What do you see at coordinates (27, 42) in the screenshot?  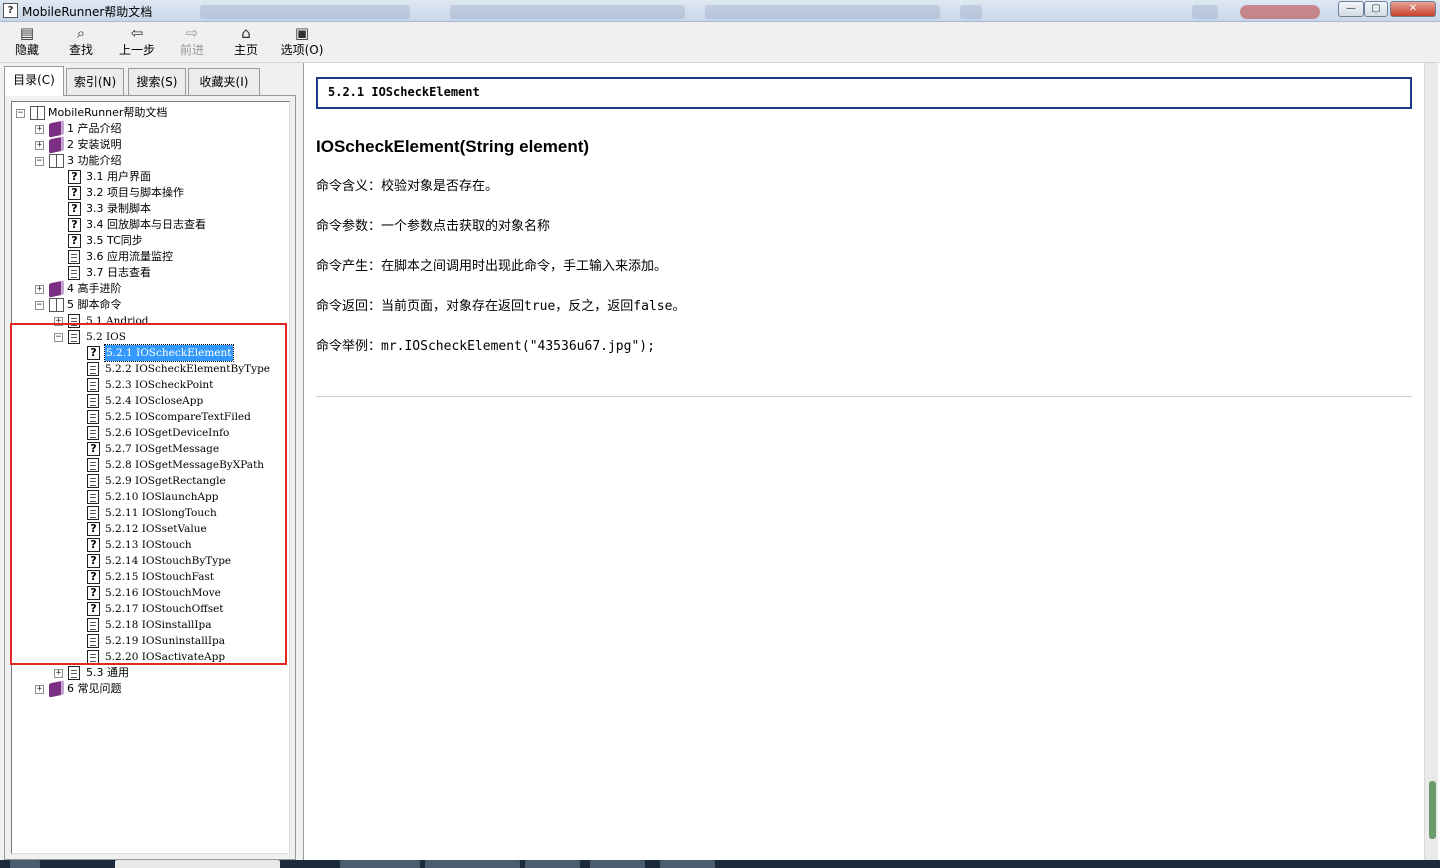 I see `hide-button: ▤ 隐藏` at bounding box center [27, 42].